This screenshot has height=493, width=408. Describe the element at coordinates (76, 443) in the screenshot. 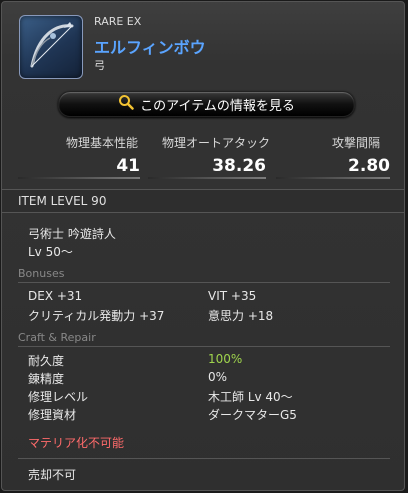

I see `materia-note: マテリア化不可能` at that location.